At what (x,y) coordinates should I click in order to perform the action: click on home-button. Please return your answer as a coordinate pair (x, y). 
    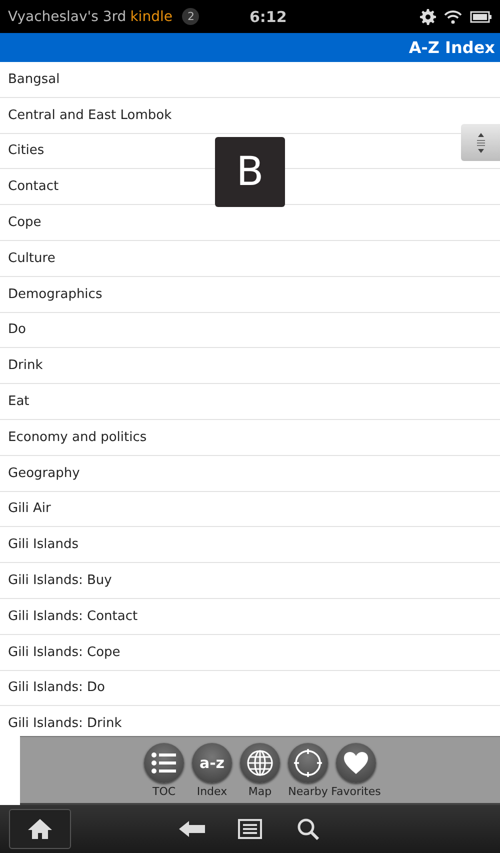
    Looking at the image, I should click on (40, 829).